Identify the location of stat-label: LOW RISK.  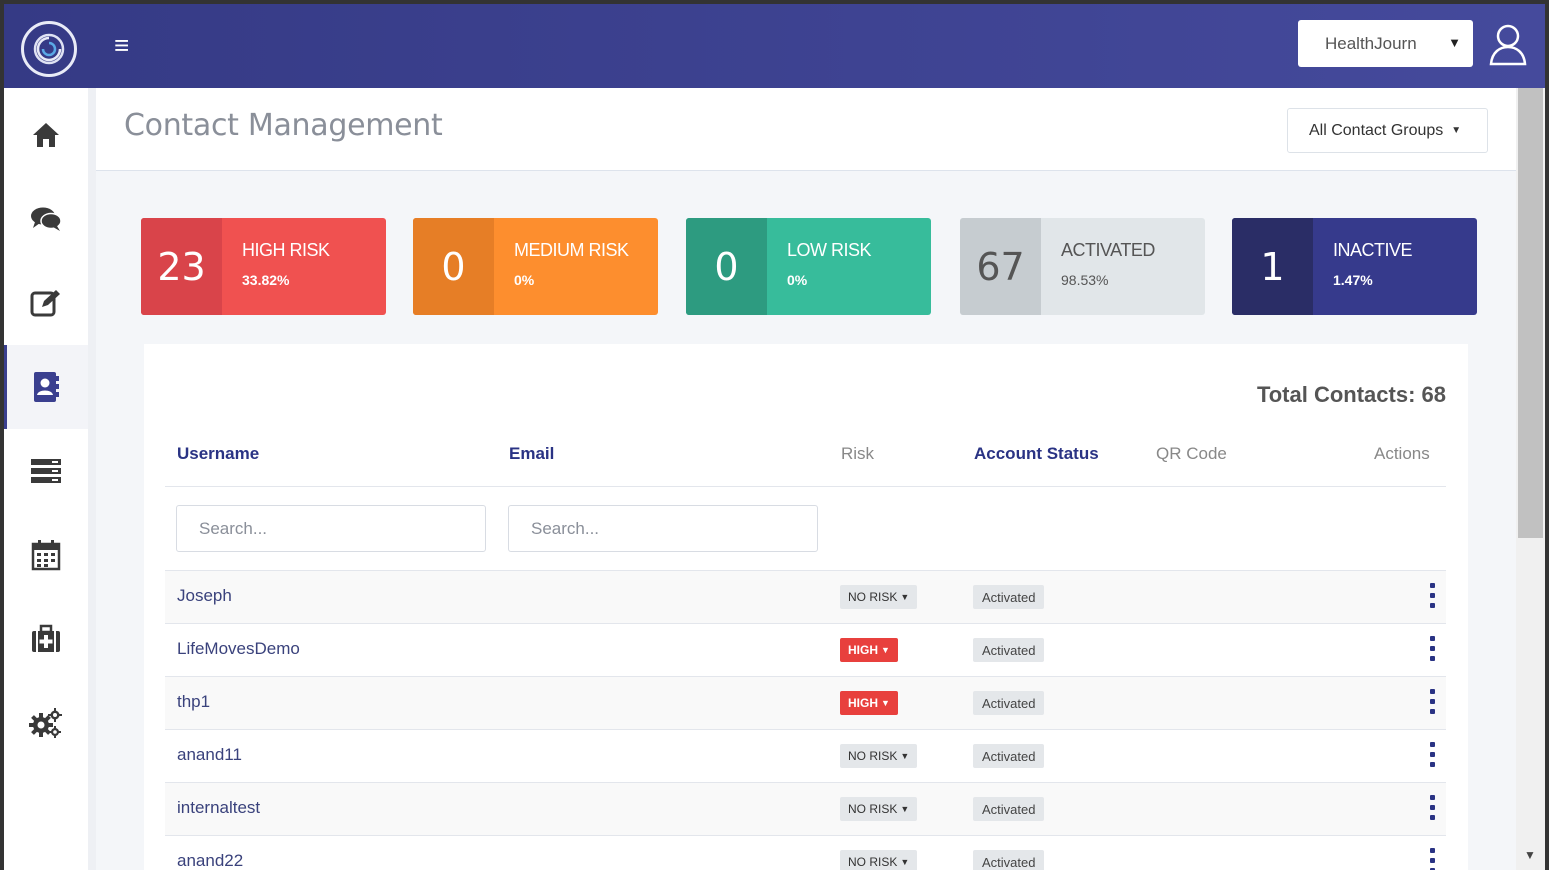
(829, 250).